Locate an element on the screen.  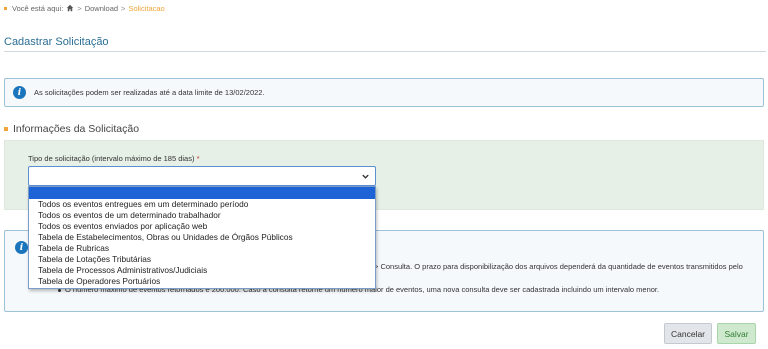
section-title-label: Informações da Solicitação is located at coordinates (76, 129).